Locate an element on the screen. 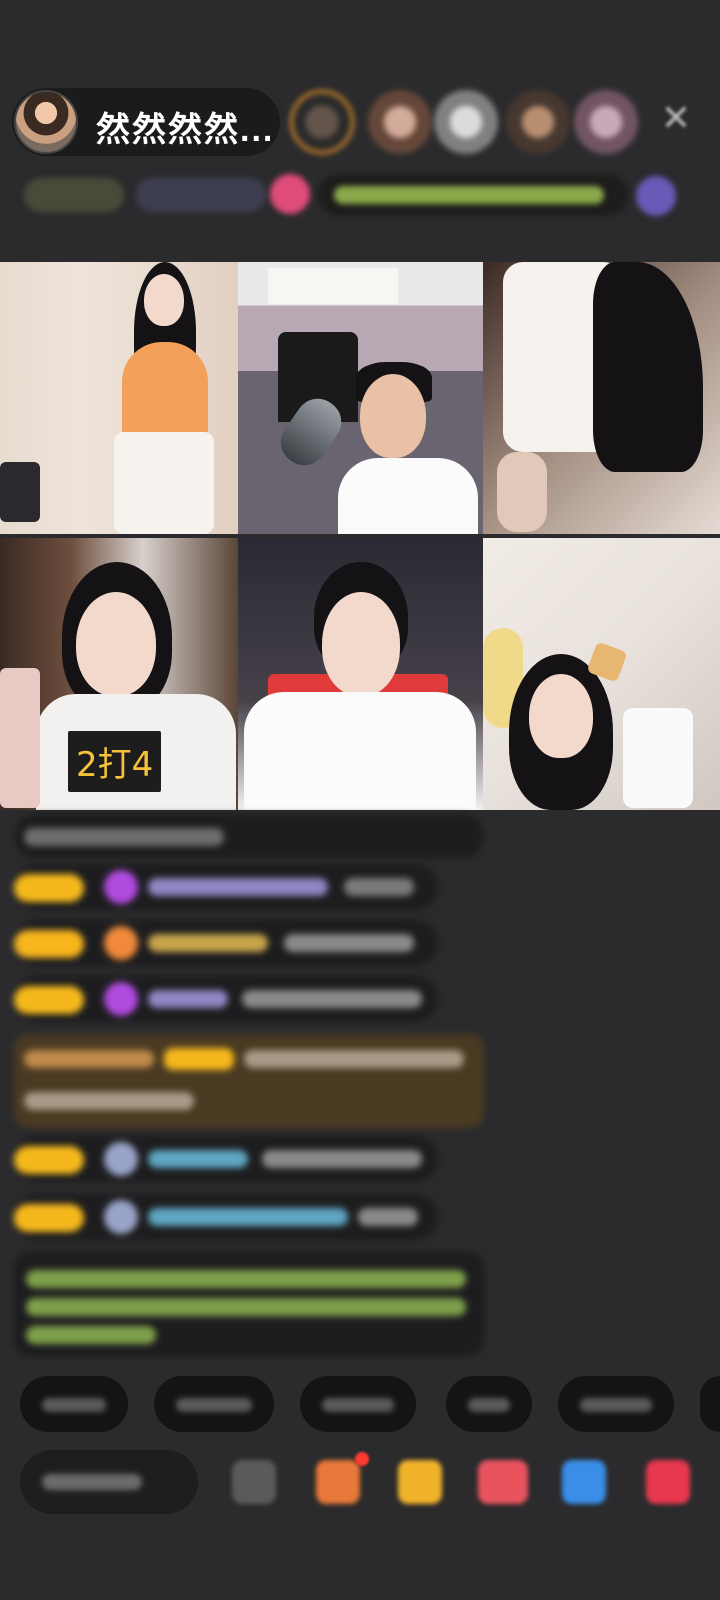 The width and height of the screenshot is (720, 1600). bottom-toolbar is located at coordinates (360, 1482).